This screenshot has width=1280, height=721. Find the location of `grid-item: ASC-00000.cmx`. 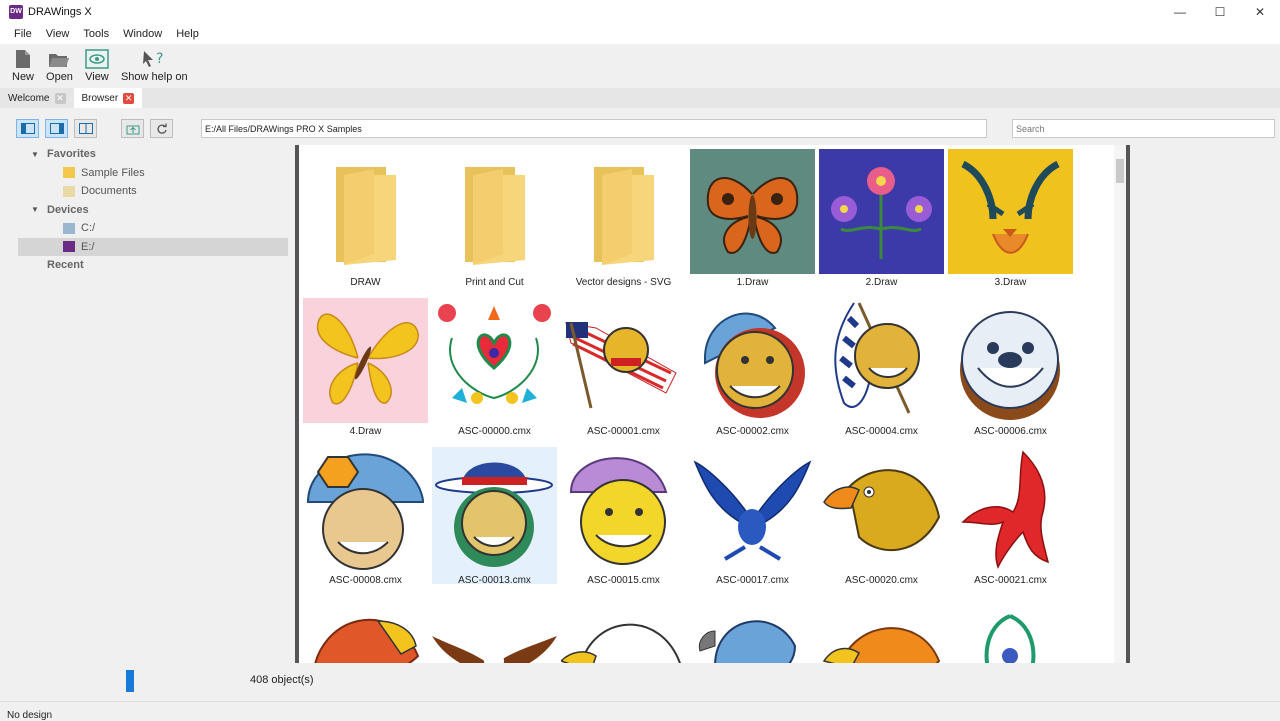

grid-item: ASC-00000.cmx is located at coordinates (494, 367).